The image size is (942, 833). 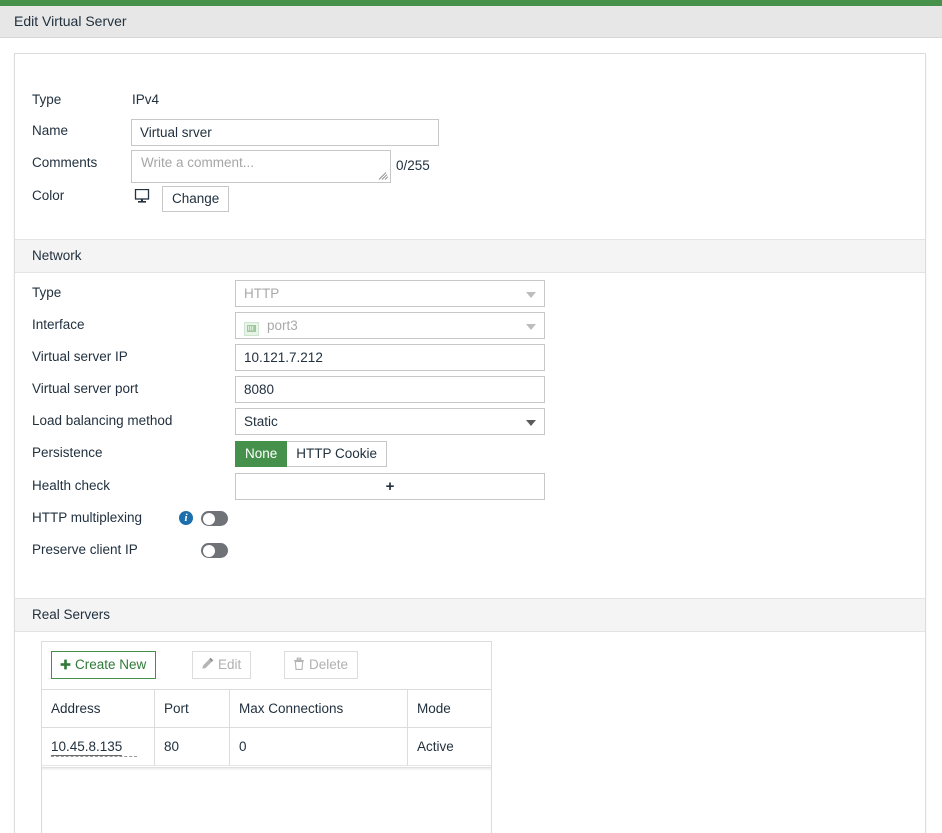 I want to click on http-multiplexing-toggle, so click(x=214, y=518).